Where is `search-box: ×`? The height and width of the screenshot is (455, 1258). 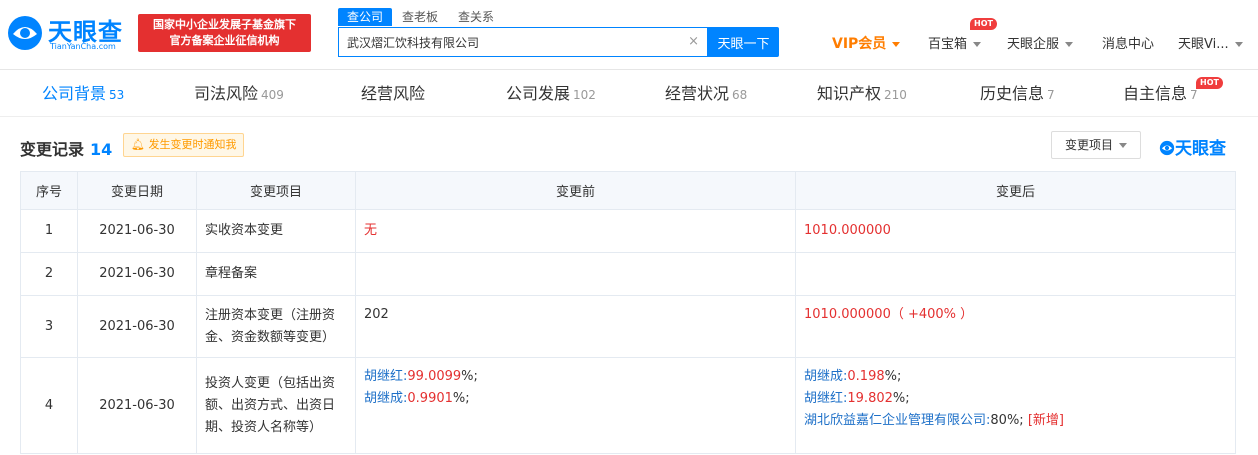 search-box: × is located at coordinates (523, 42).